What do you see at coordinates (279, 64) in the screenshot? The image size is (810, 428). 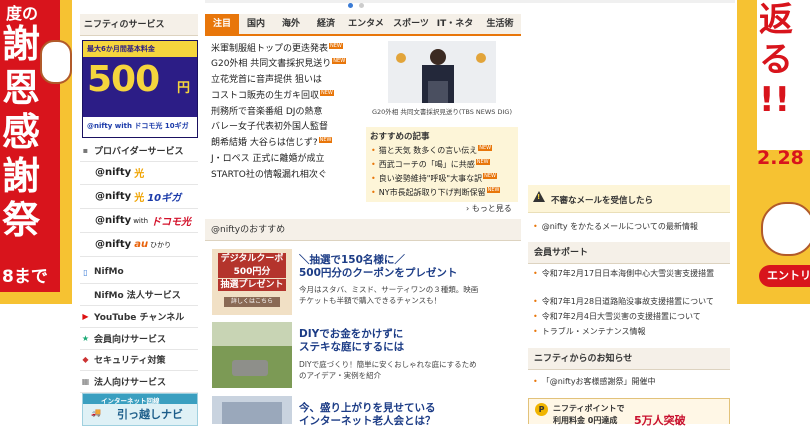 I see `news-headline: G20外相 共同文書採択見送り NEW` at bounding box center [279, 64].